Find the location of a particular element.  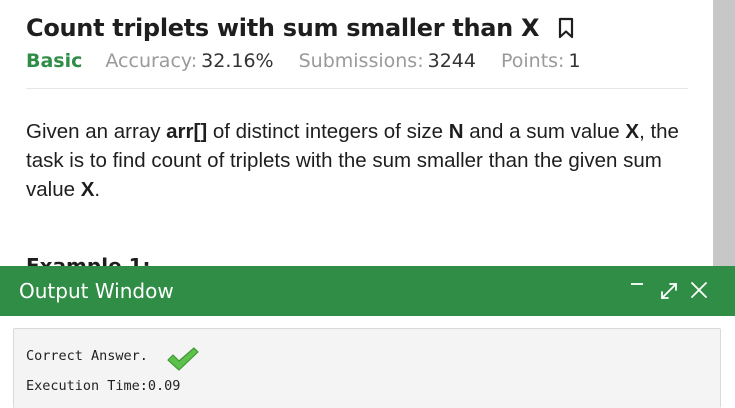

output-window-header: Output Window is located at coordinates (367, 291).